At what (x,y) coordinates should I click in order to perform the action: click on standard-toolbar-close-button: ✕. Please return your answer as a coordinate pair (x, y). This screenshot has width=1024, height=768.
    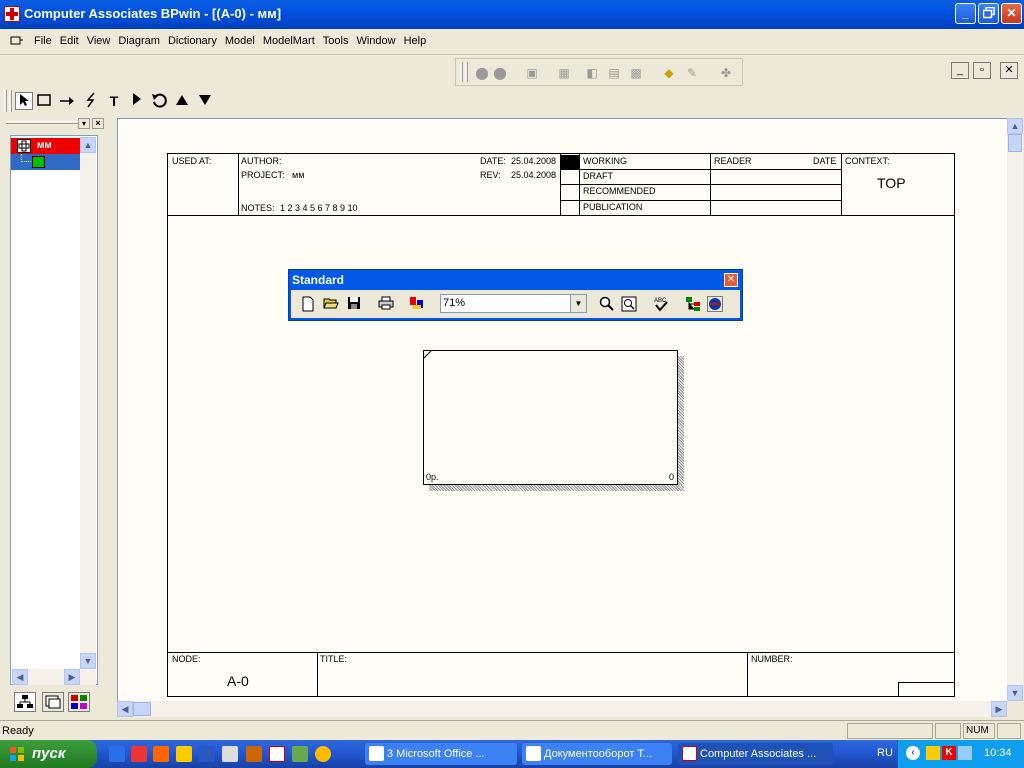
    Looking at the image, I should click on (731, 280).